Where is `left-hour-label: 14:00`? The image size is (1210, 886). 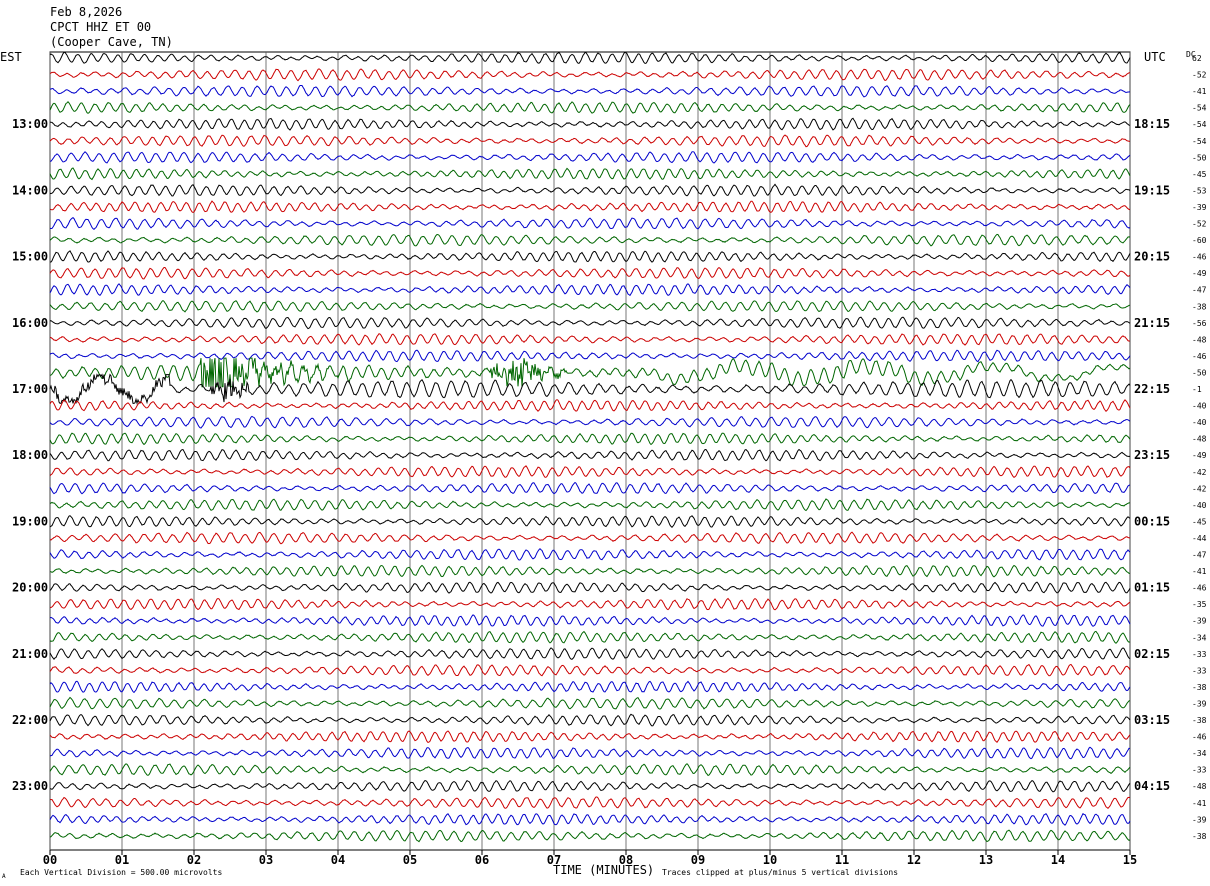
left-hour-label: 14:00 is located at coordinates (30, 190).